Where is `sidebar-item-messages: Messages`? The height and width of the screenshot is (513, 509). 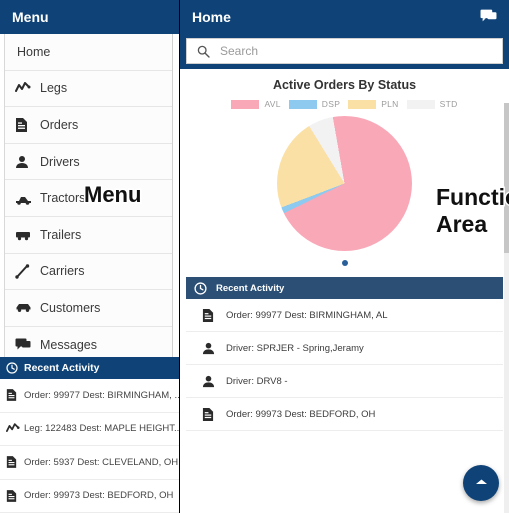
sidebar-item-messages: Messages is located at coordinates (88, 341).